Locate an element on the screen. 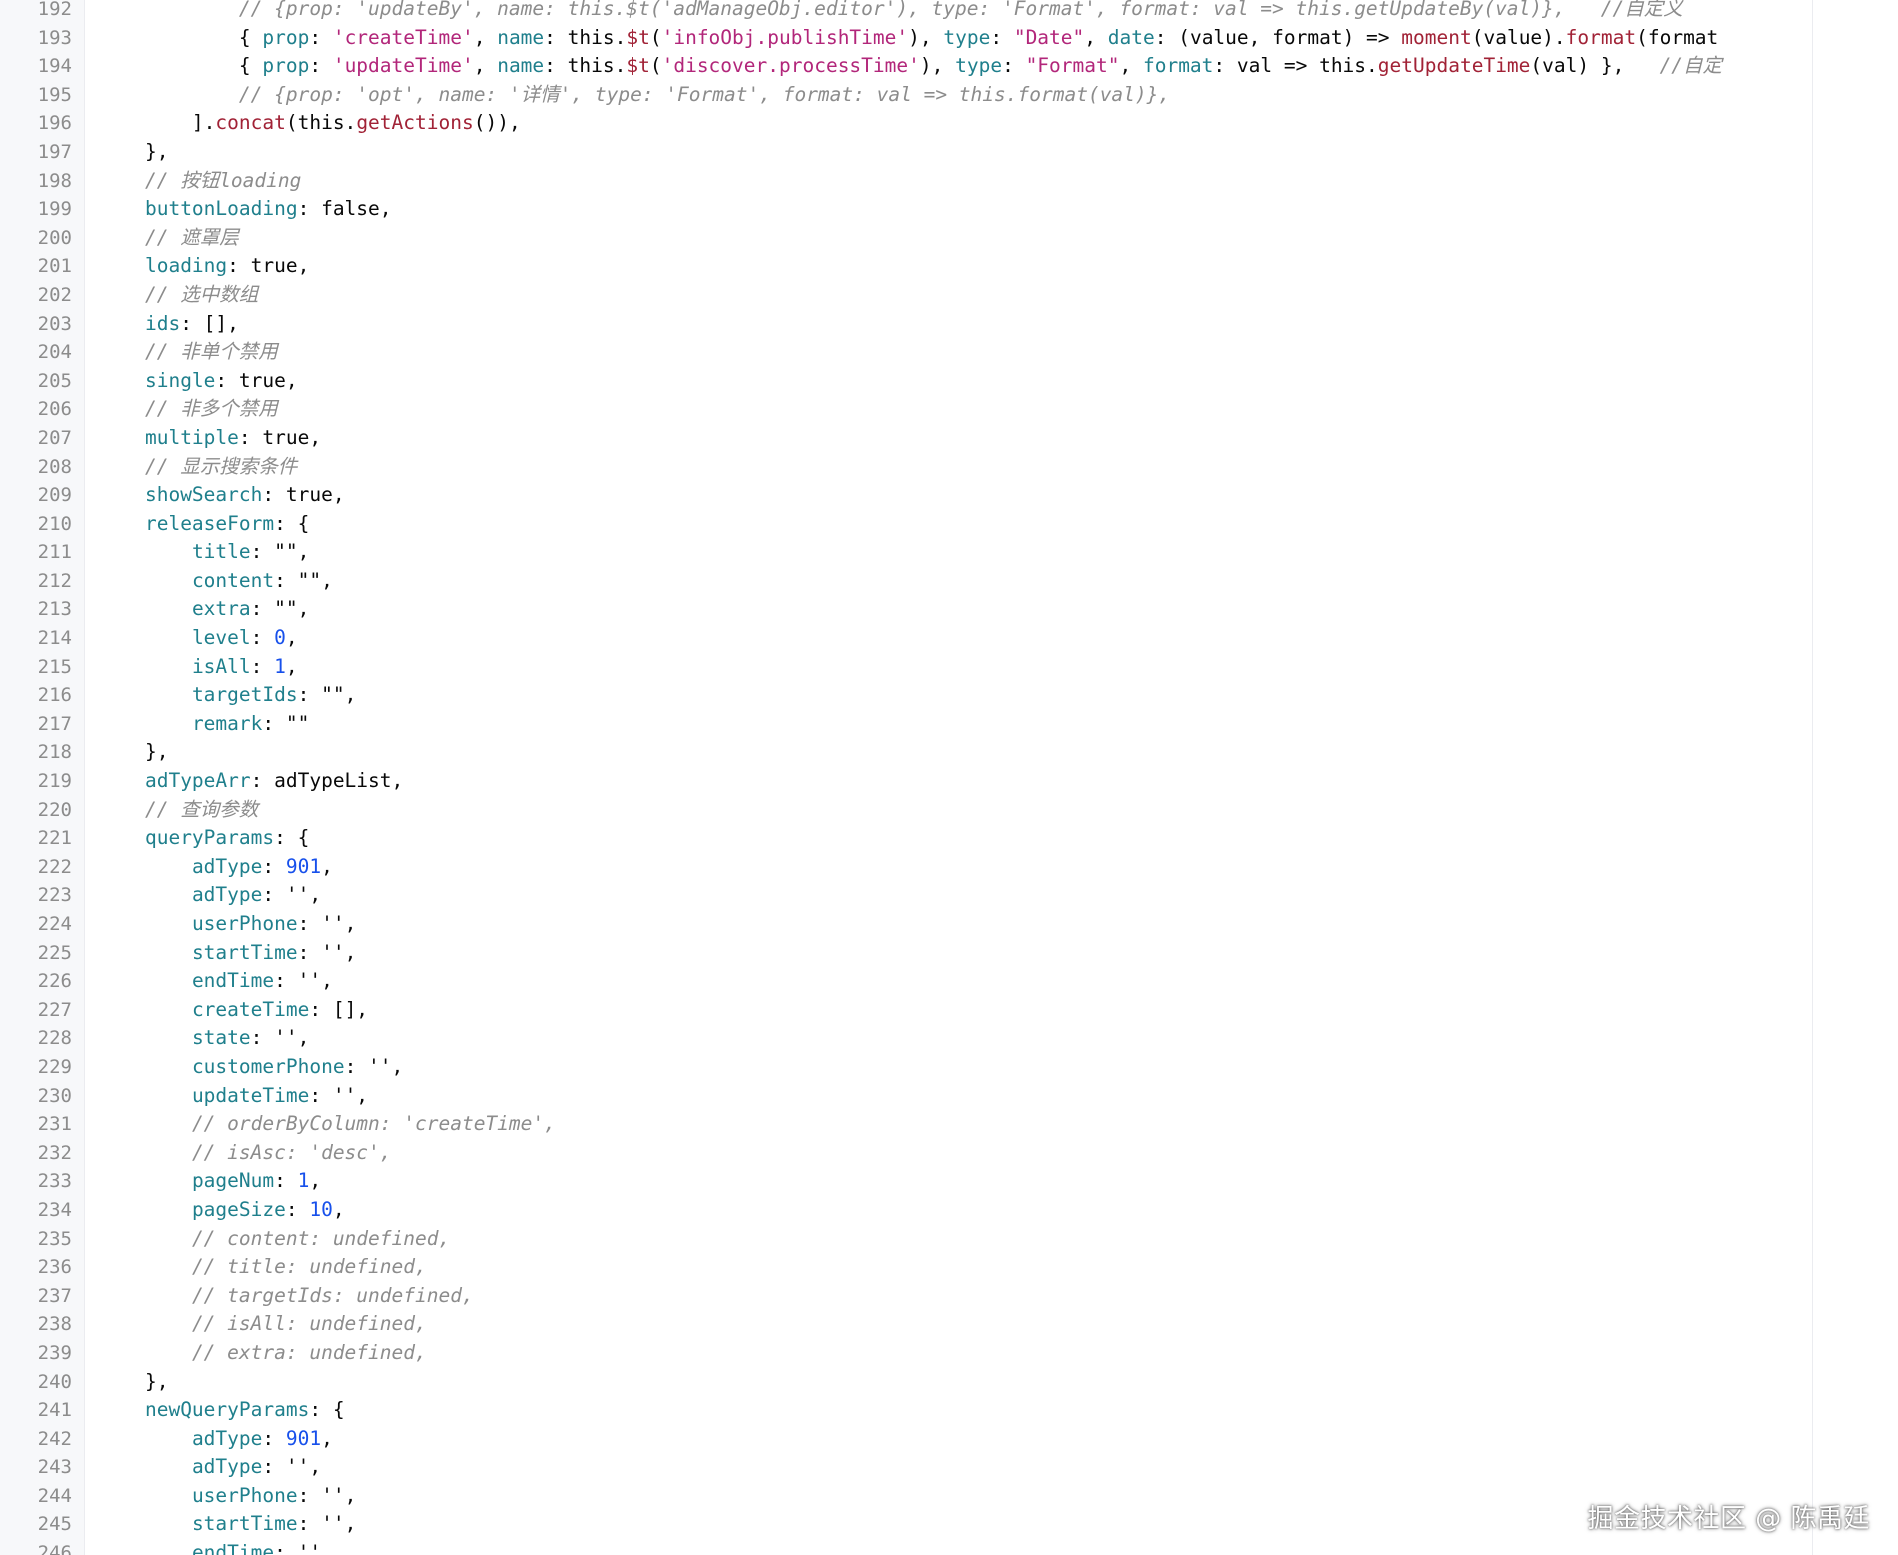 The width and height of the screenshot is (1898, 1555). code-line: 197 }, is located at coordinates (906, 152).